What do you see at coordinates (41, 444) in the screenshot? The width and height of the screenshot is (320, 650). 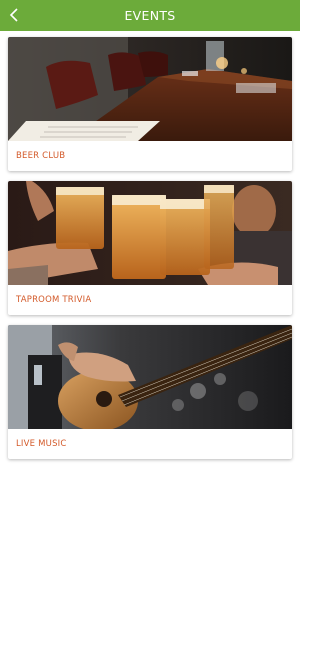 I see `event-label: LIVE MUSIC` at bounding box center [41, 444].